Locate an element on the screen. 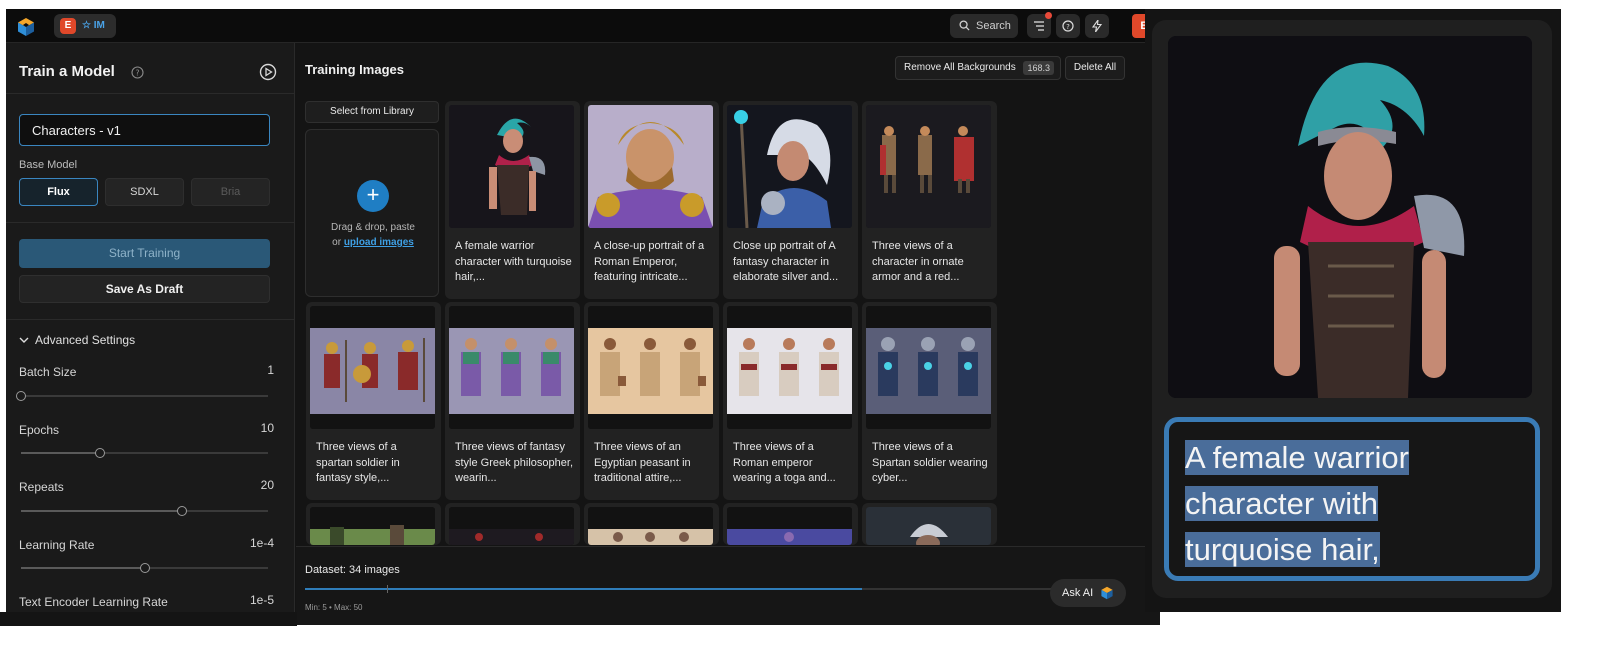  advanced-settings-toggle: Advanced Settings is located at coordinates (77, 340).